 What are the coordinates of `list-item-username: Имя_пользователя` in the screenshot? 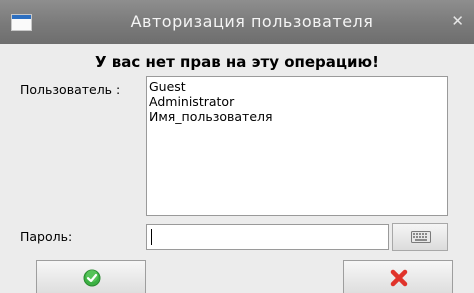 It's located at (297, 116).